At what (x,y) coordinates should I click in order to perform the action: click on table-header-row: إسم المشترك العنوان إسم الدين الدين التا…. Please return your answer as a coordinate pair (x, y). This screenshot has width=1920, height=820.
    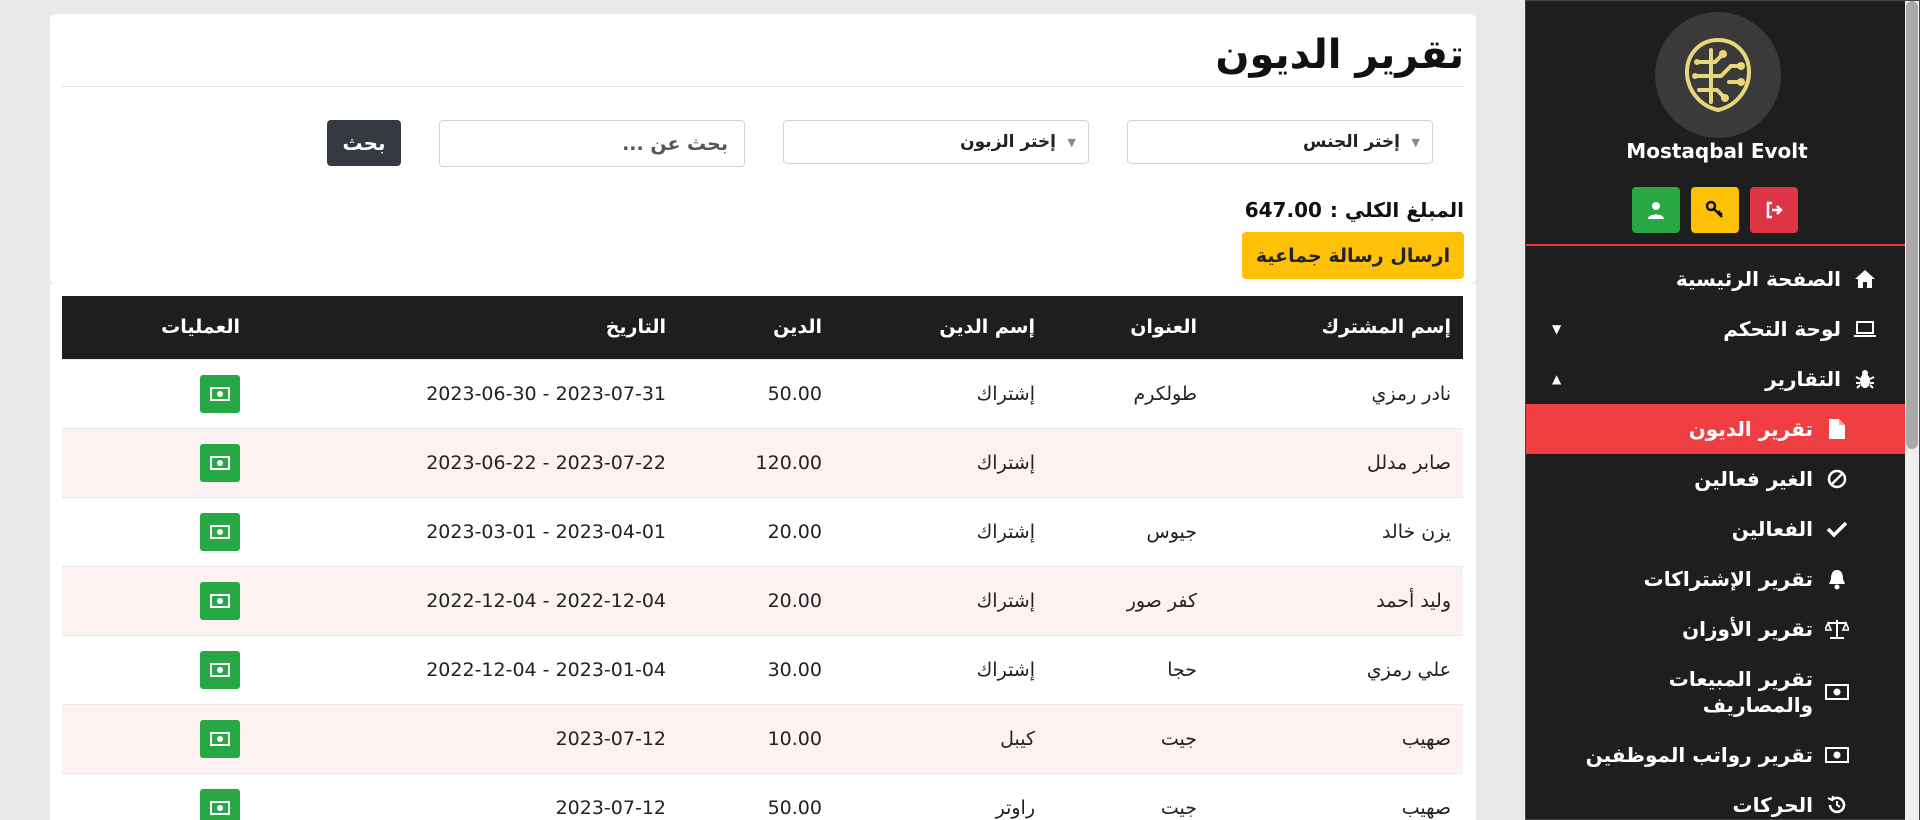
    Looking at the image, I should click on (762, 327).